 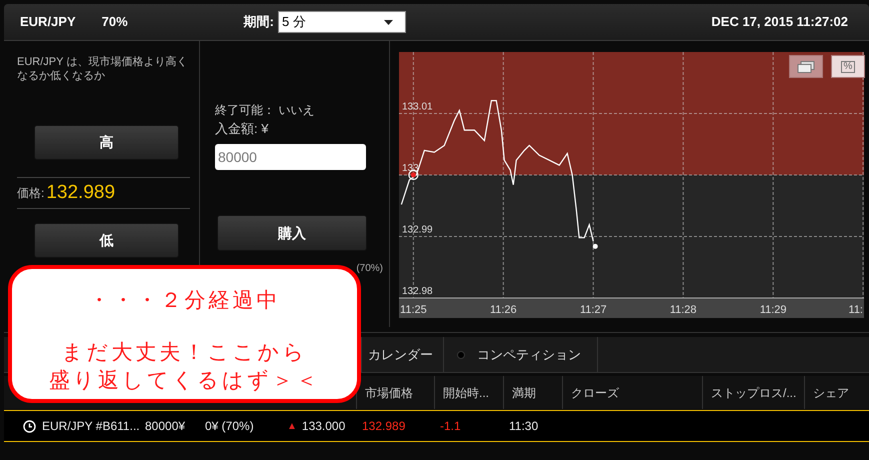 What do you see at coordinates (259, 22) in the screenshot?
I see `period-label: 期間:` at bounding box center [259, 22].